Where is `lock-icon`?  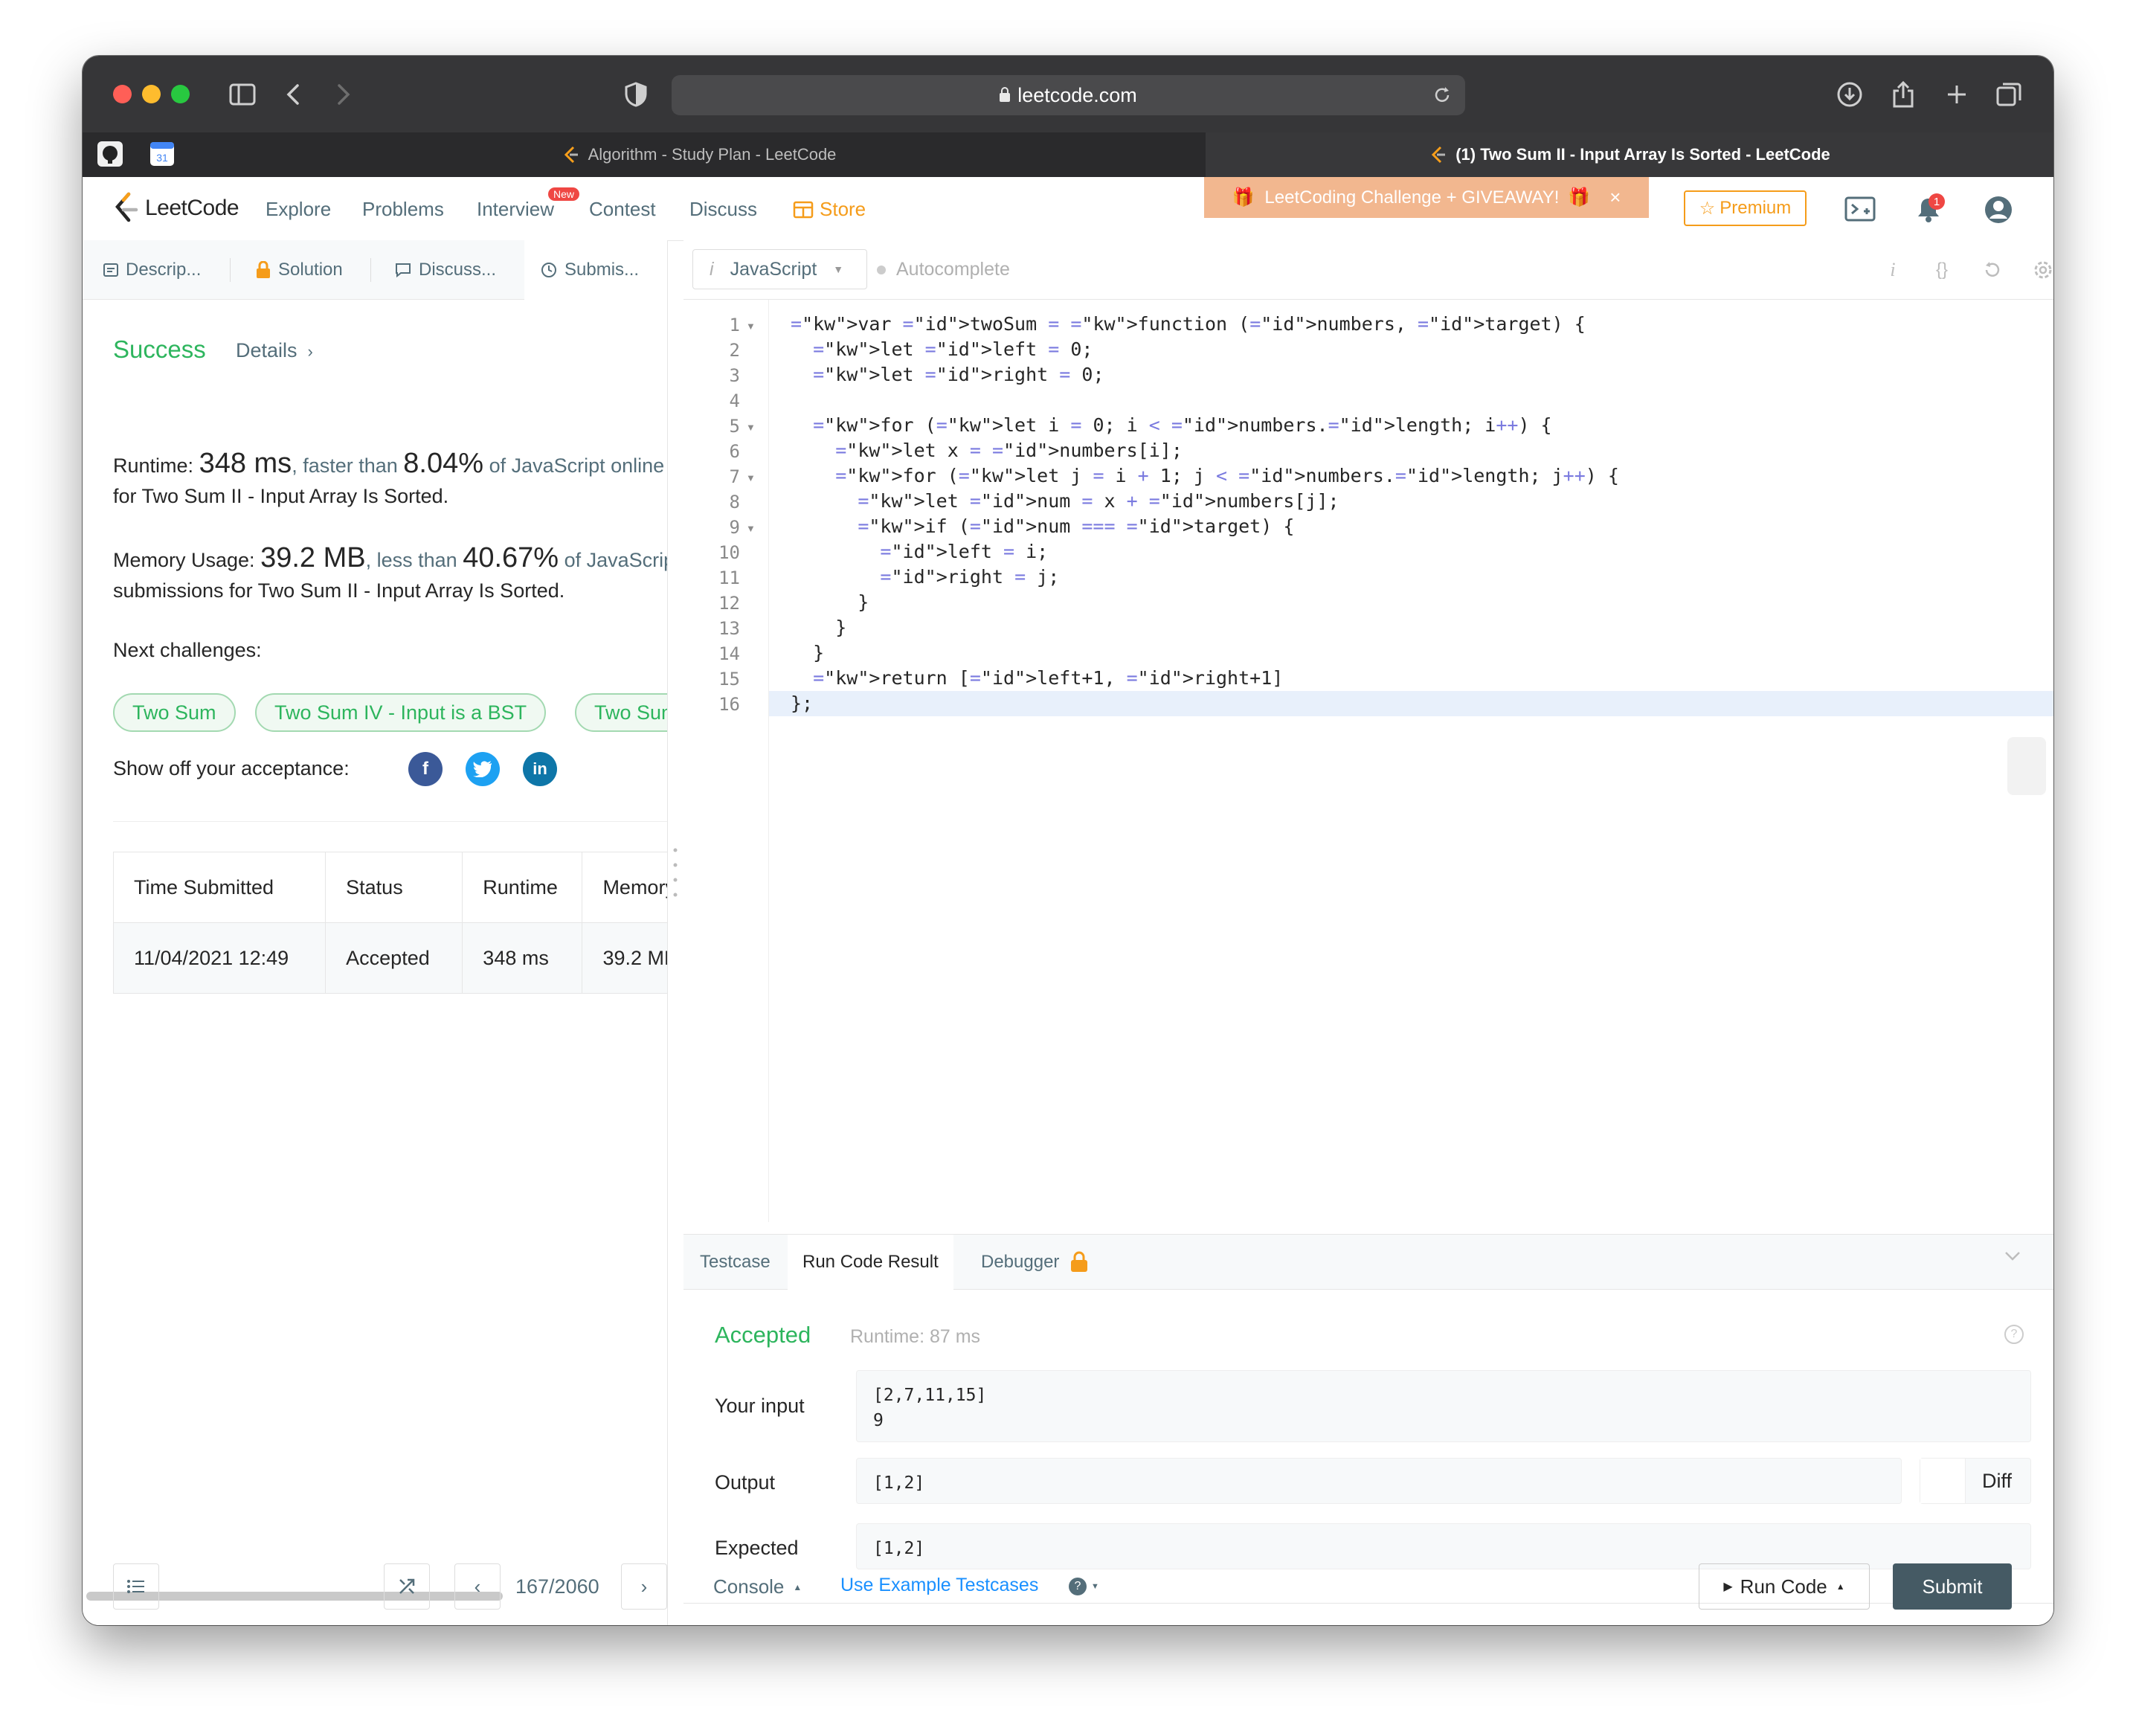
lock-icon is located at coordinates (1005, 94).